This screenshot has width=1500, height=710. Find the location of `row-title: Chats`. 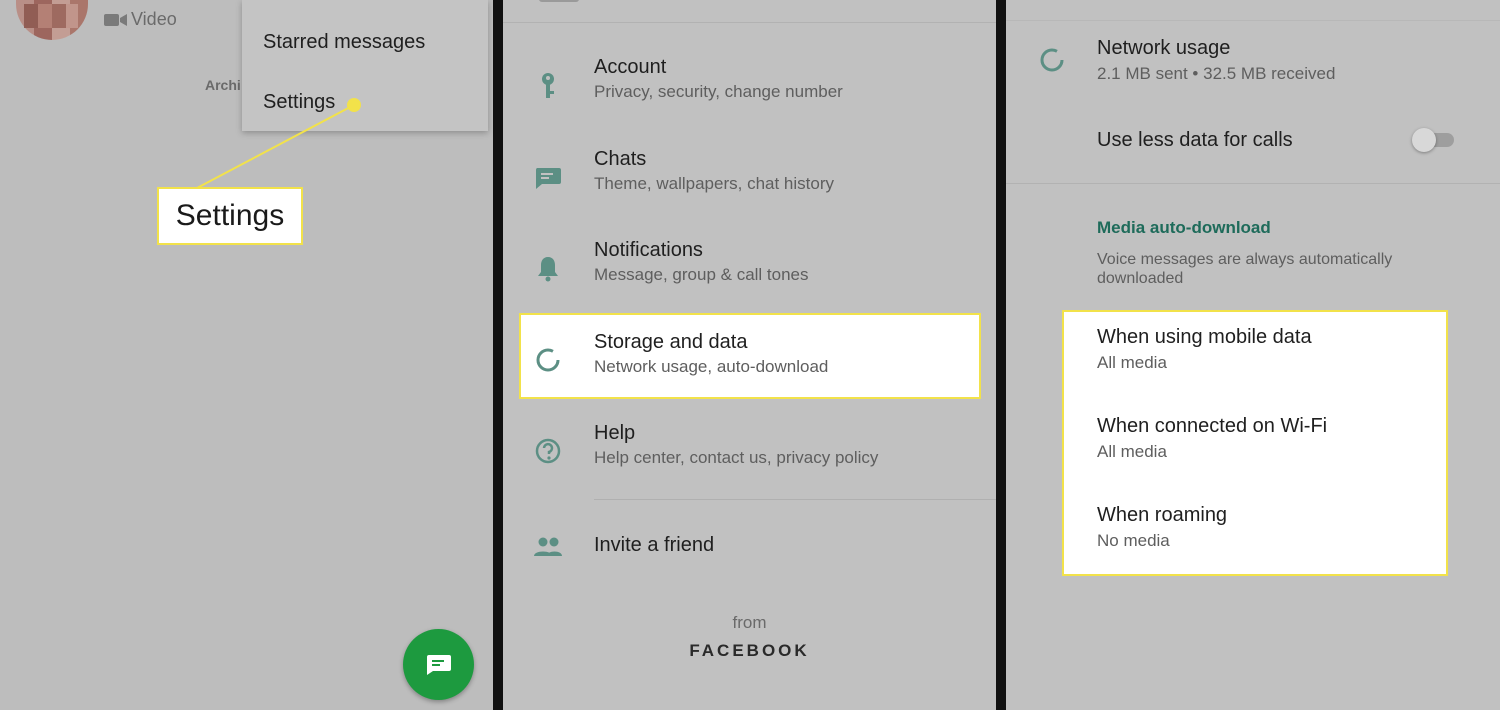

row-title: Chats is located at coordinates (620, 159).